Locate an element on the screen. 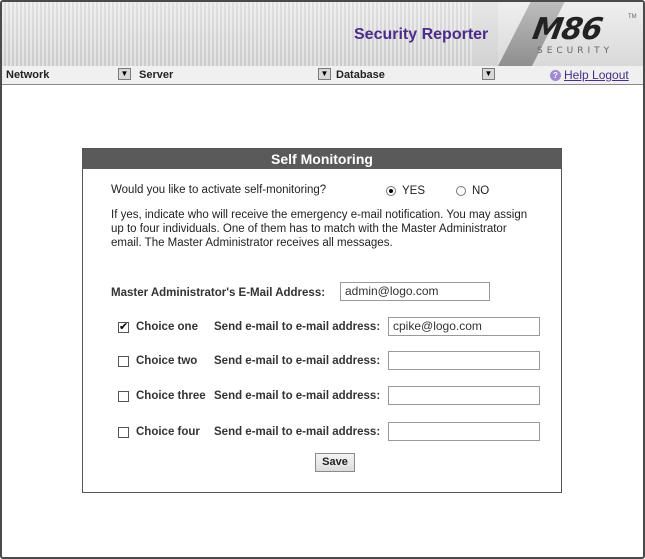 This screenshot has height=559, width=645. help-logout-links: ? Help Logout is located at coordinates (589, 75).